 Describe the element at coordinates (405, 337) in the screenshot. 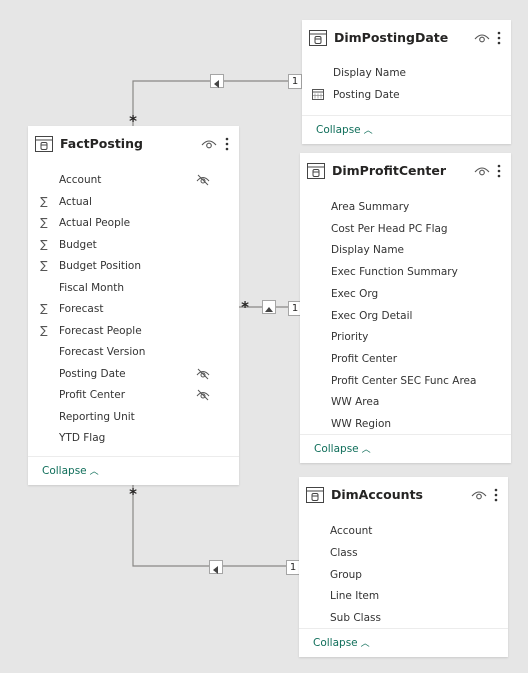

I see `field-row: Priority` at that location.